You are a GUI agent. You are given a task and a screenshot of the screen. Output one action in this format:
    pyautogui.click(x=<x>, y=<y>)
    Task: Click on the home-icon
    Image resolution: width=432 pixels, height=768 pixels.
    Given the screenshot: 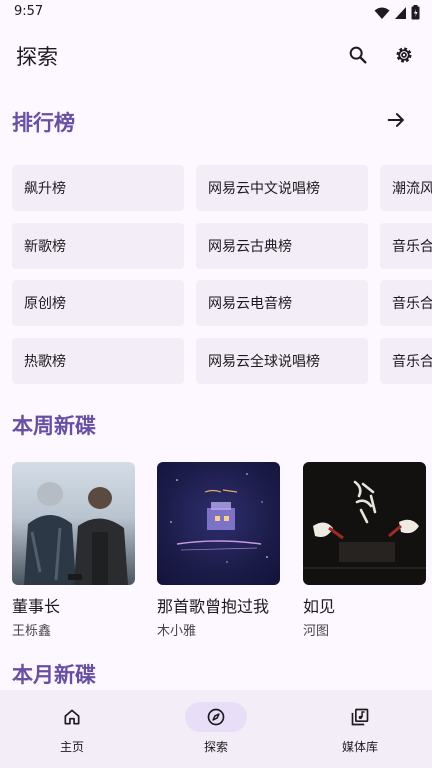 What is the action you would take?
    pyautogui.click(x=72, y=717)
    